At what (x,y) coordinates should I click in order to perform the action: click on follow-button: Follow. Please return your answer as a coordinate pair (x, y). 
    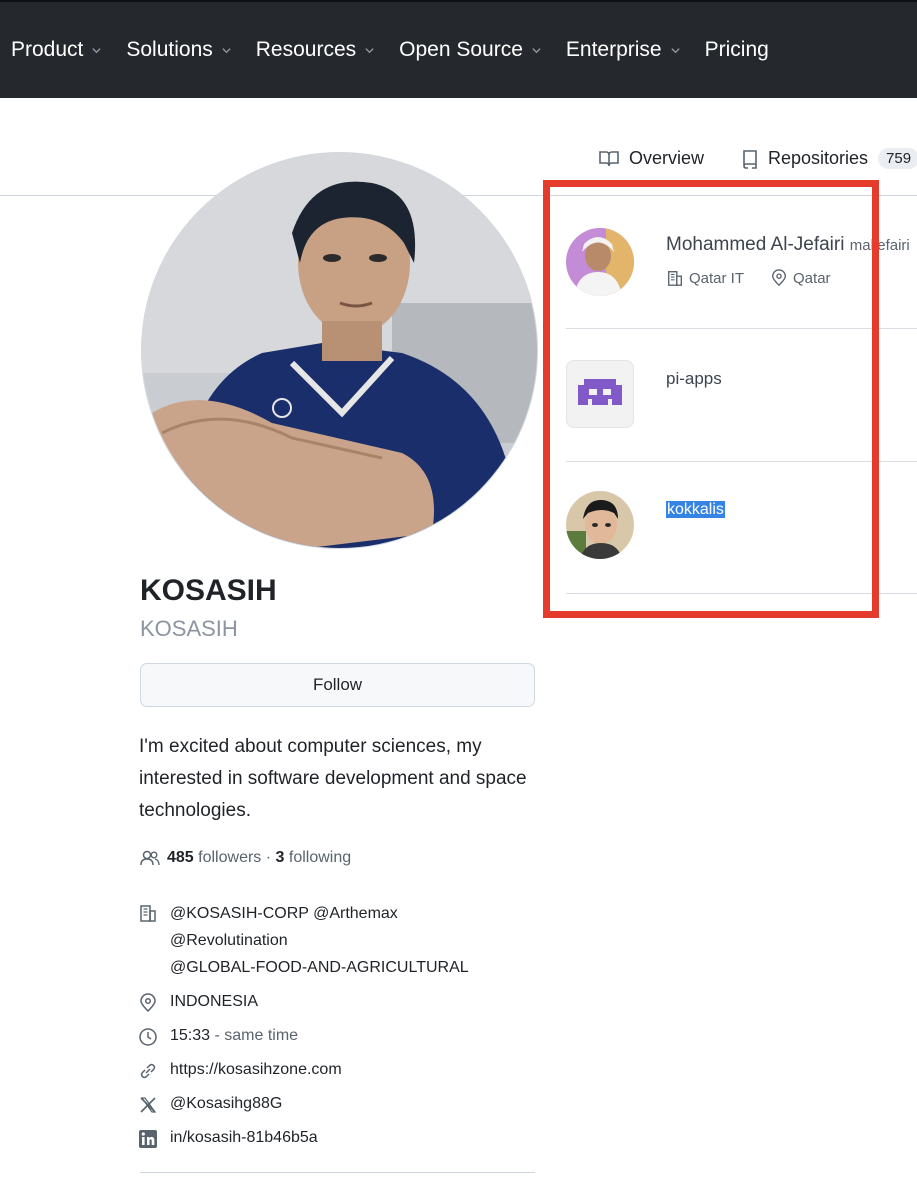
    Looking at the image, I should click on (337, 685).